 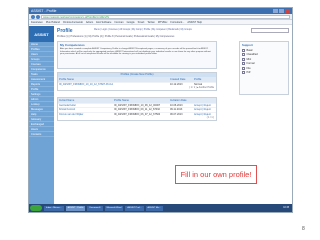 I want to click on favorite-link: Tarzan, so click(x=151, y=22).